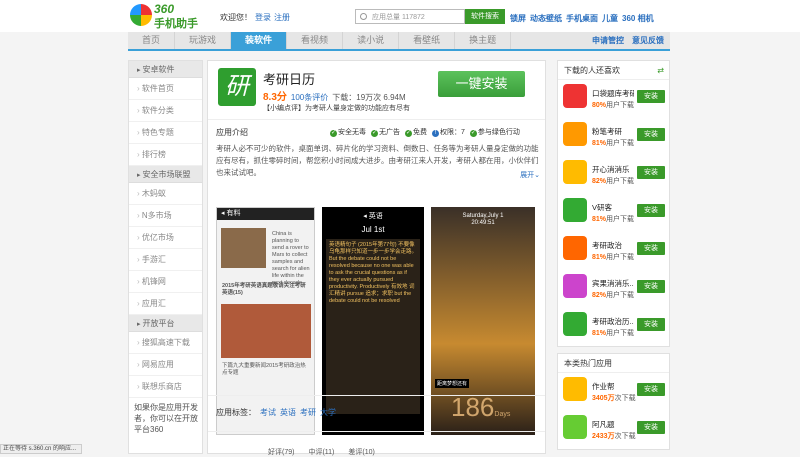 Image resolution: width=800 pixels, height=457 pixels. Describe the element at coordinates (373, 229) in the screenshot. I see `screenshot-2-date: Jul 1st` at that location.